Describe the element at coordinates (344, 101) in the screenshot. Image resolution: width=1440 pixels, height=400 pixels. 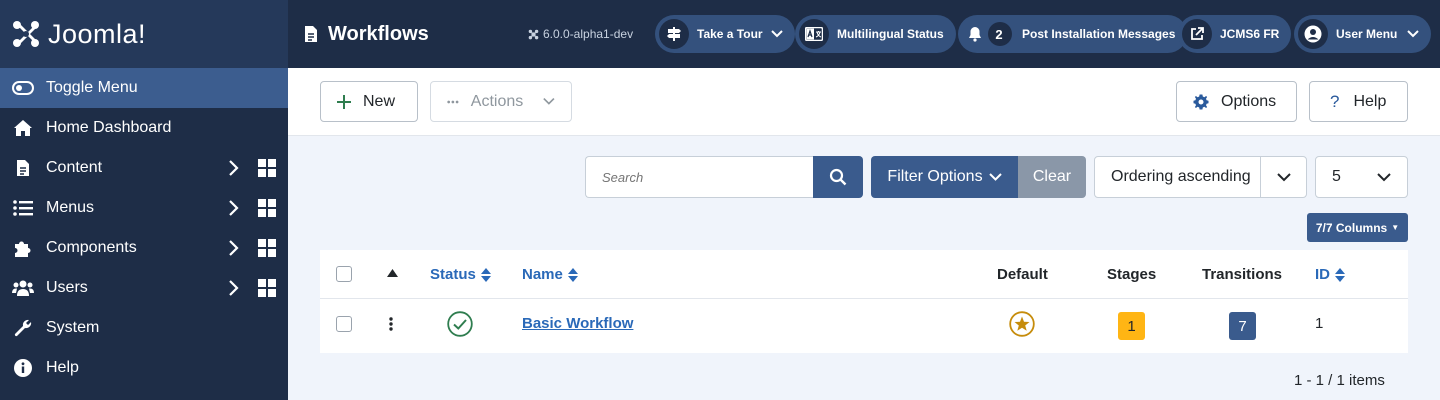
I see `plus-icon` at that location.